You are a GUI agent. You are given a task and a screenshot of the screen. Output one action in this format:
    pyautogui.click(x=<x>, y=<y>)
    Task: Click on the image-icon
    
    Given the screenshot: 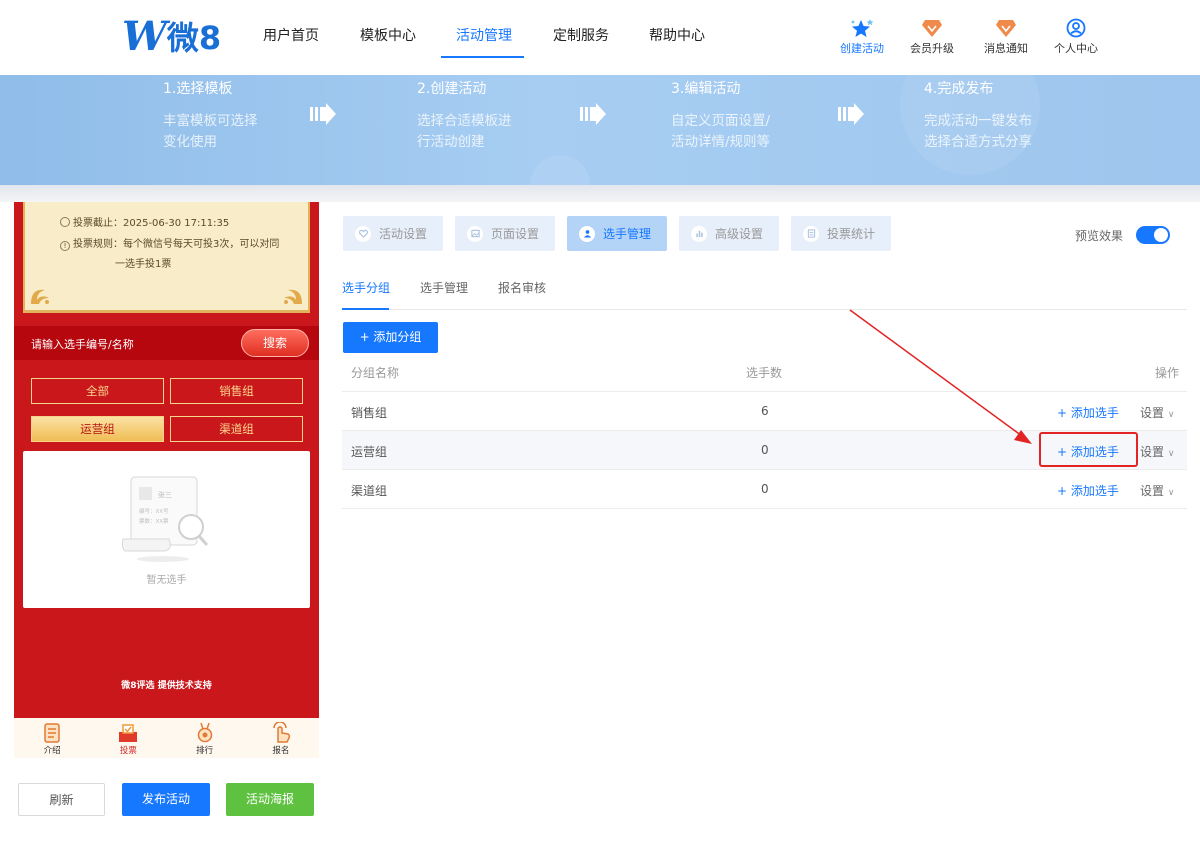 What is the action you would take?
    pyautogui.click(x=475, y=233)
    